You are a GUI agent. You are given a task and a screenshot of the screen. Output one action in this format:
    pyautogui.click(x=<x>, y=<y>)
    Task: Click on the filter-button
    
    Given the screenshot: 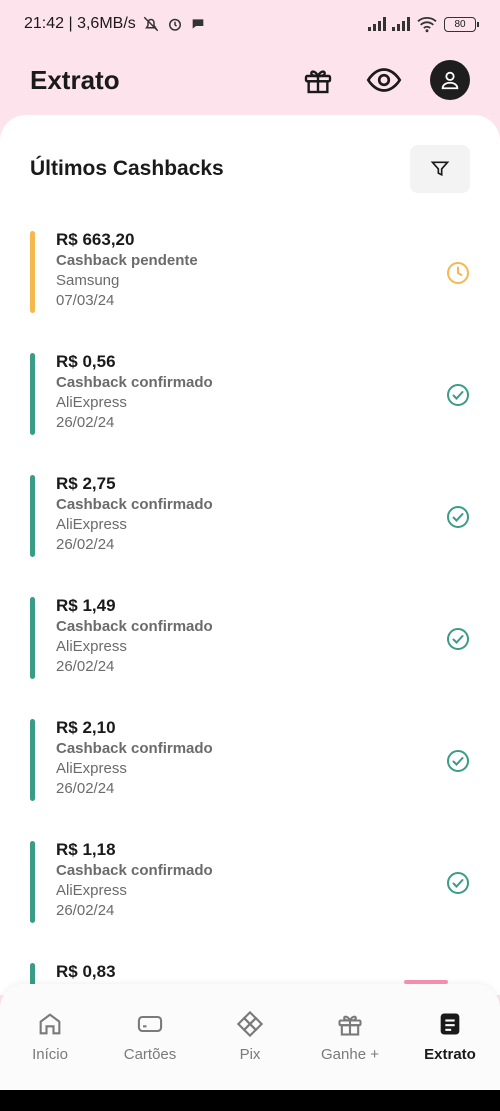 What is the action you would take?
    pyautogui.click(x=440, y=169)
    